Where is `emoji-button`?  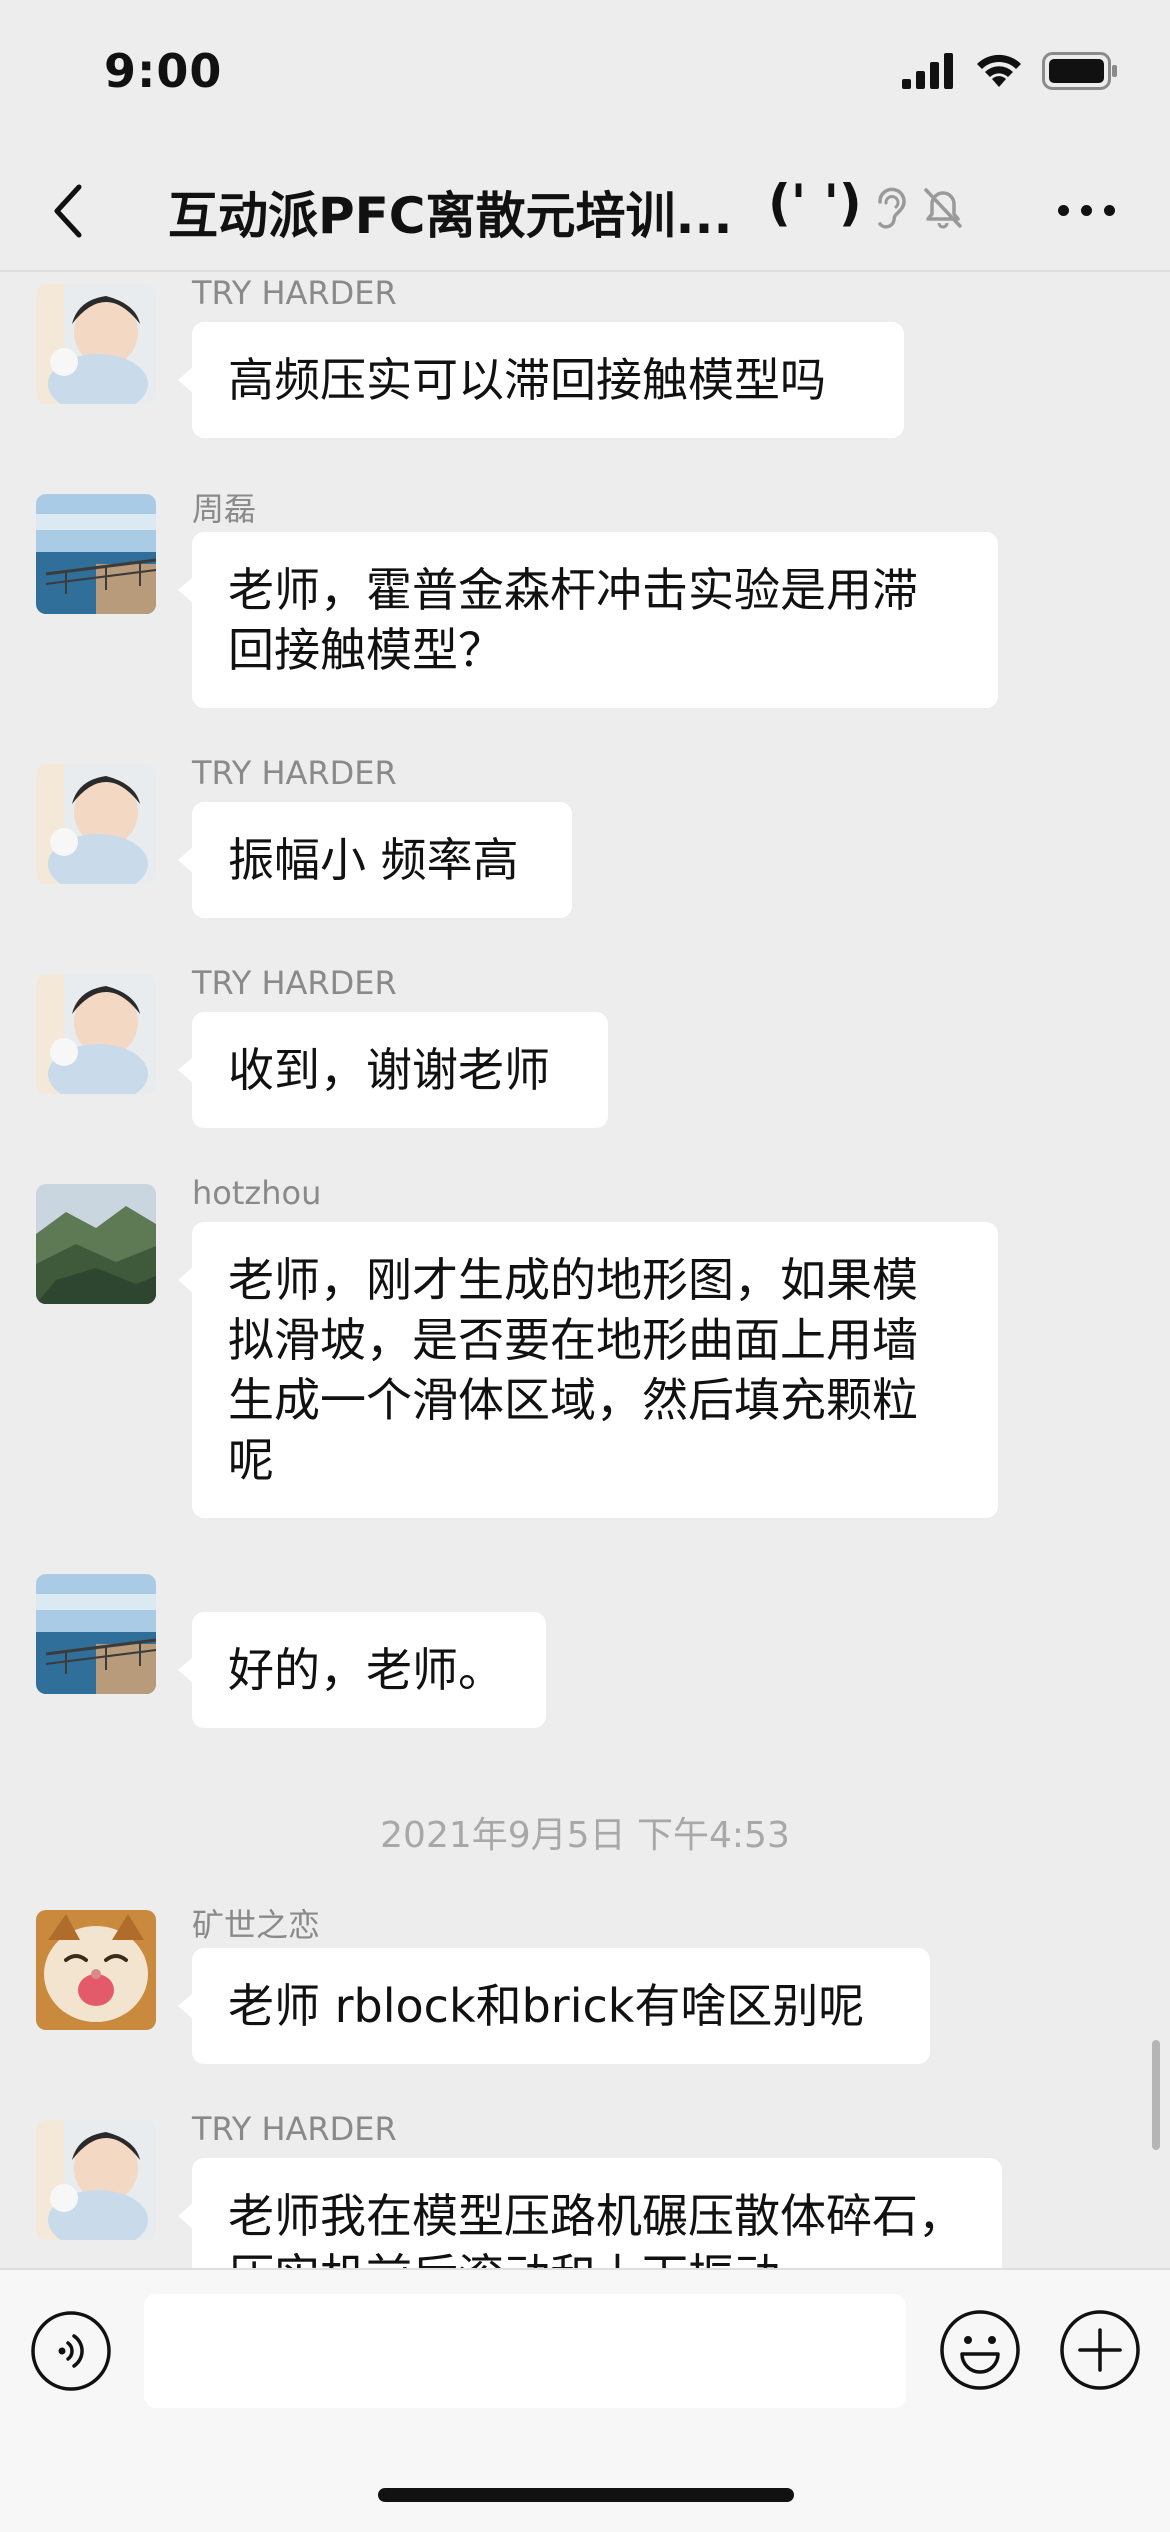 emoji-button is located at coordinates (980, 2350).